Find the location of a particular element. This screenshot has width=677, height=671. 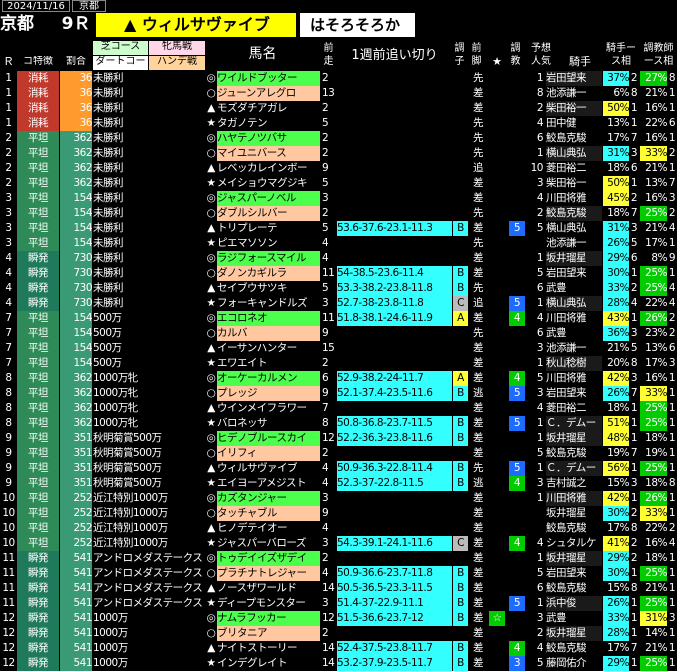

train-score: 4 is located at coordinates (517, 648).